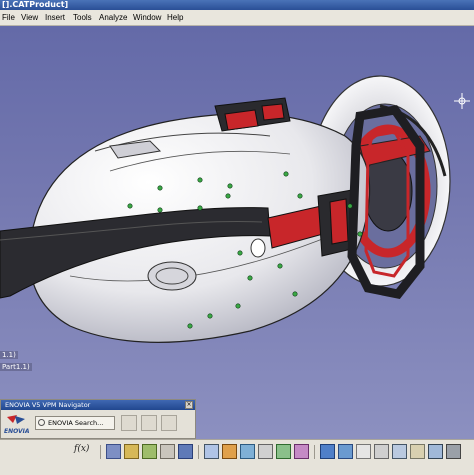  What do you see at coordinates (17, 431) in the screenshot?
I see `enovia-logo-text: ENOVIA` at bounding box center [17, 431].